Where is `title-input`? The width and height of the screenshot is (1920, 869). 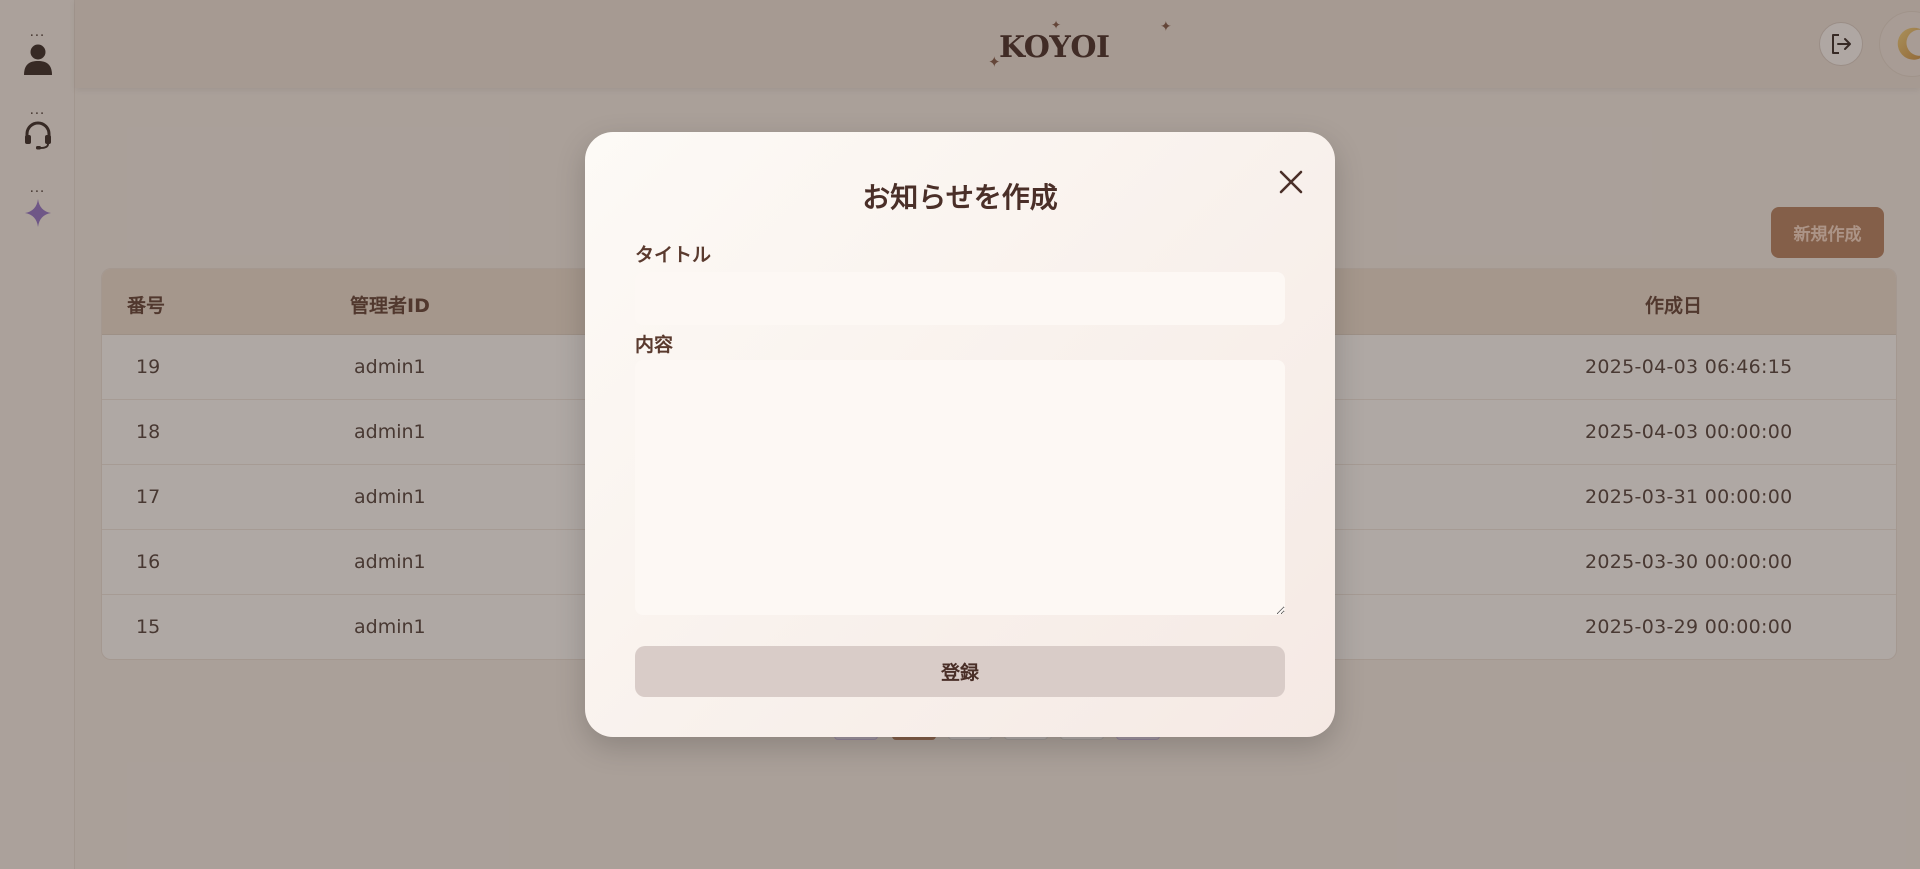
title-input is located at coordinates (960, 298).